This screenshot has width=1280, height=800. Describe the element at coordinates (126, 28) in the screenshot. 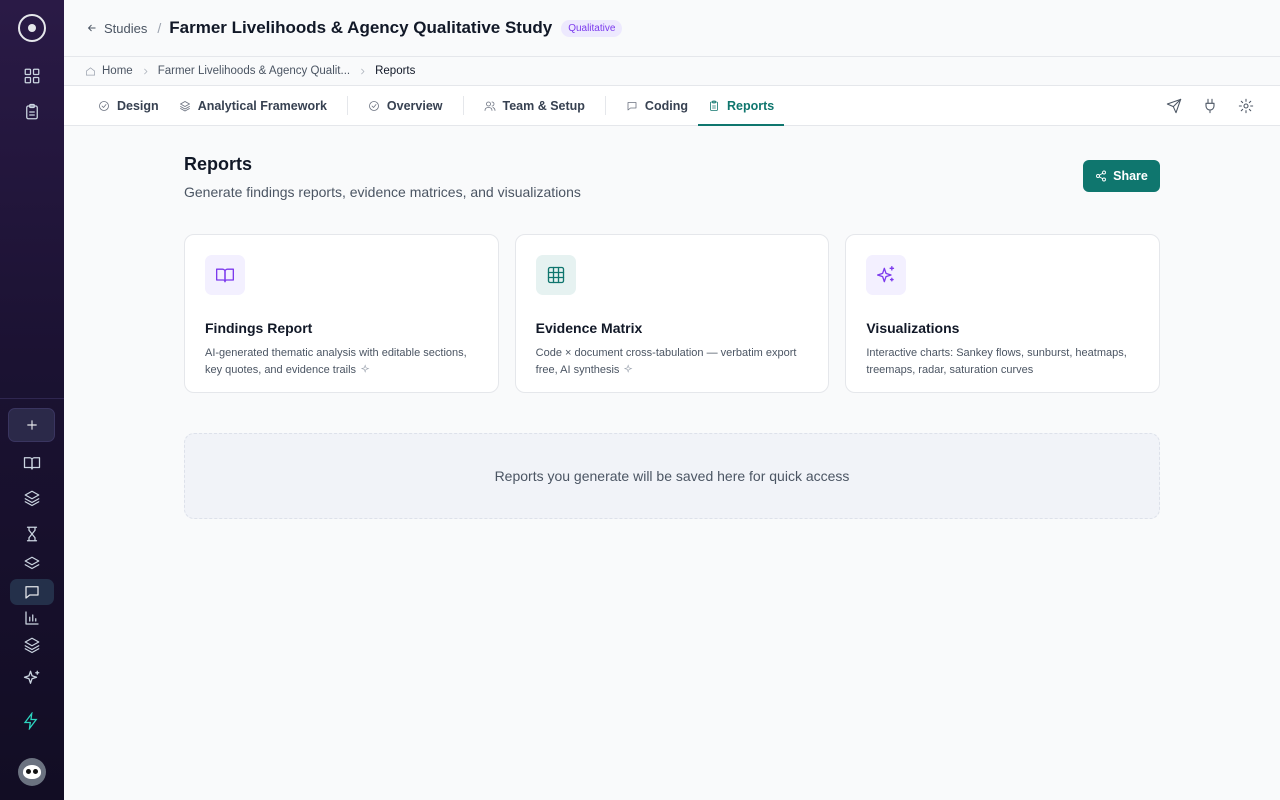

I see `back-label: Studies` at that location.